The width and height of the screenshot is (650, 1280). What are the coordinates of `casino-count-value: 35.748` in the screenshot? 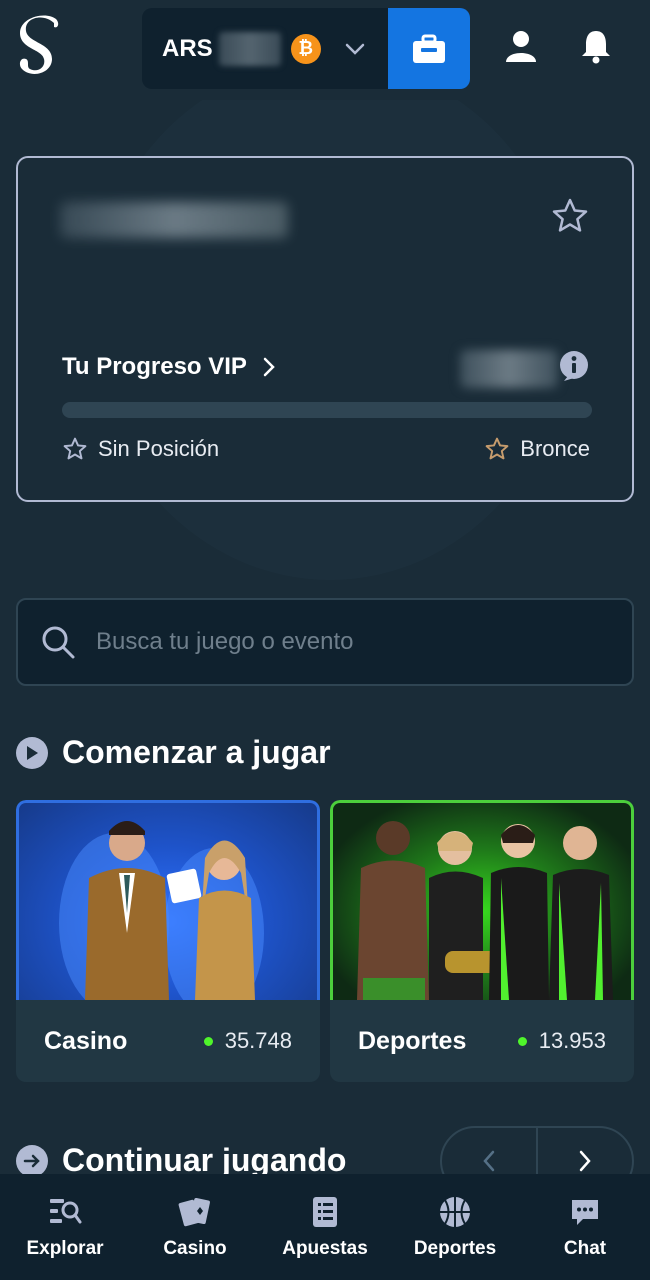 It's located at (258, 1040).